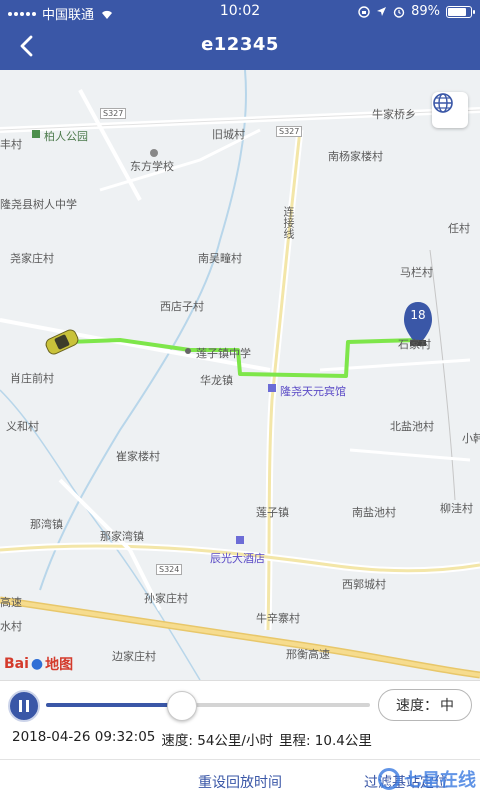 The image size is (480, 800). Describe the element at coordinates (36, 134) in the screenshot. I see `park-icon` at that location.